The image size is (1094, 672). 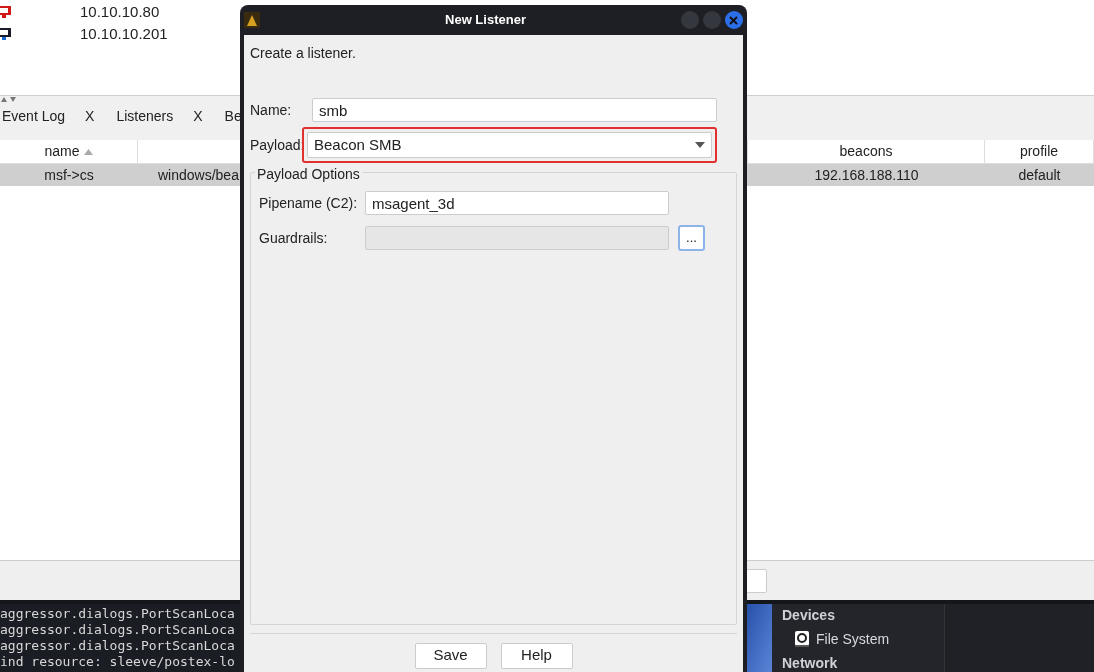 I want to click on field-label: Pipename (C2):, so click(x=309, y=203).